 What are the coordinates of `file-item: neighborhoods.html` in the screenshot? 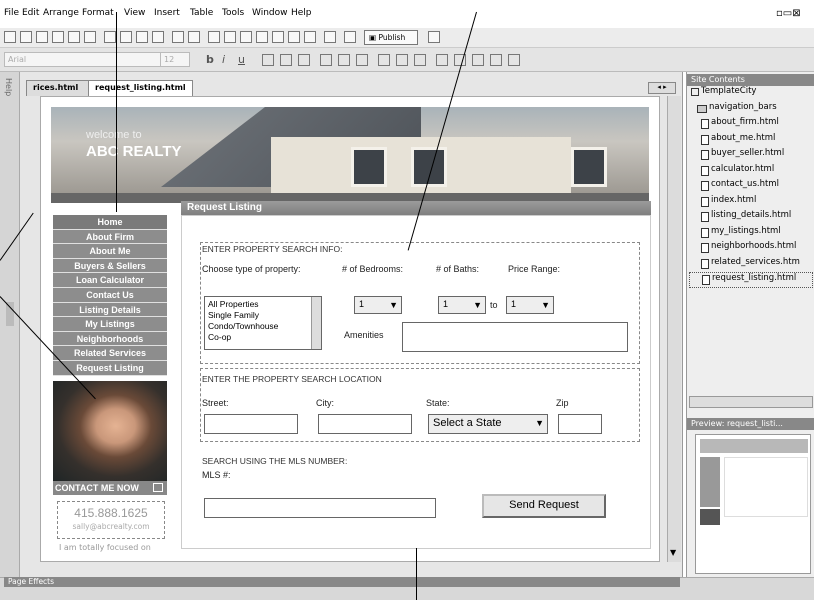 It's located at (751, 249).